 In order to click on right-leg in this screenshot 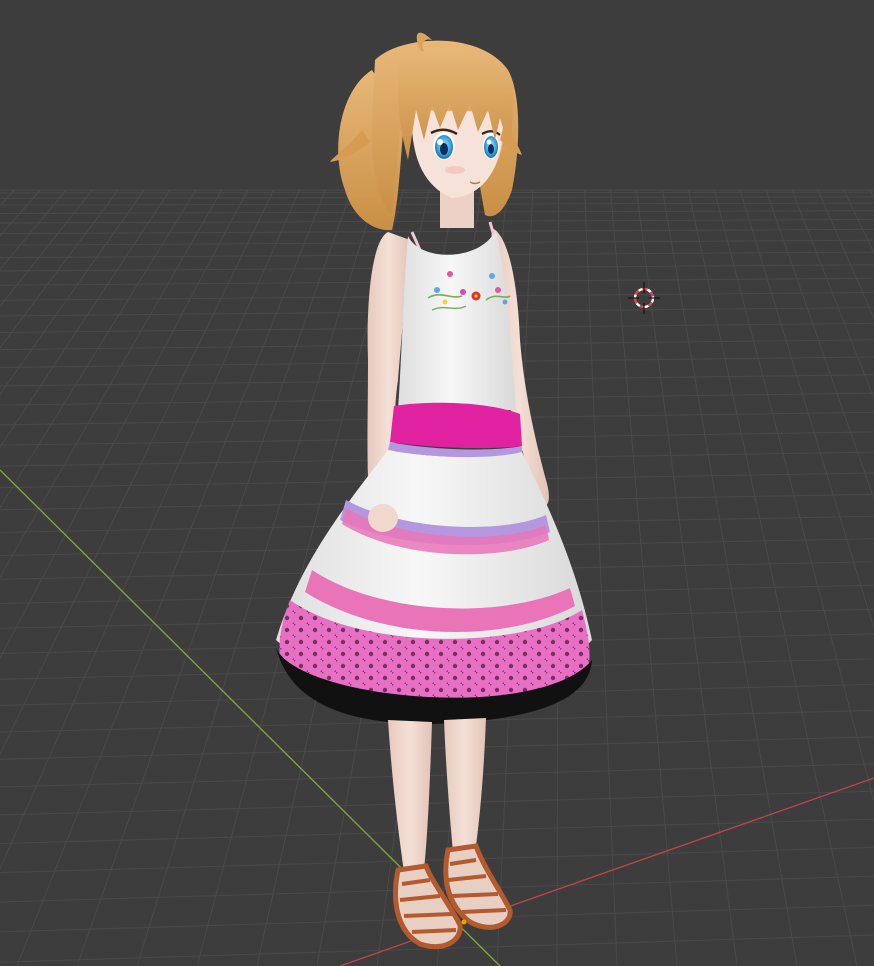, I will do `click(465, 791)`.